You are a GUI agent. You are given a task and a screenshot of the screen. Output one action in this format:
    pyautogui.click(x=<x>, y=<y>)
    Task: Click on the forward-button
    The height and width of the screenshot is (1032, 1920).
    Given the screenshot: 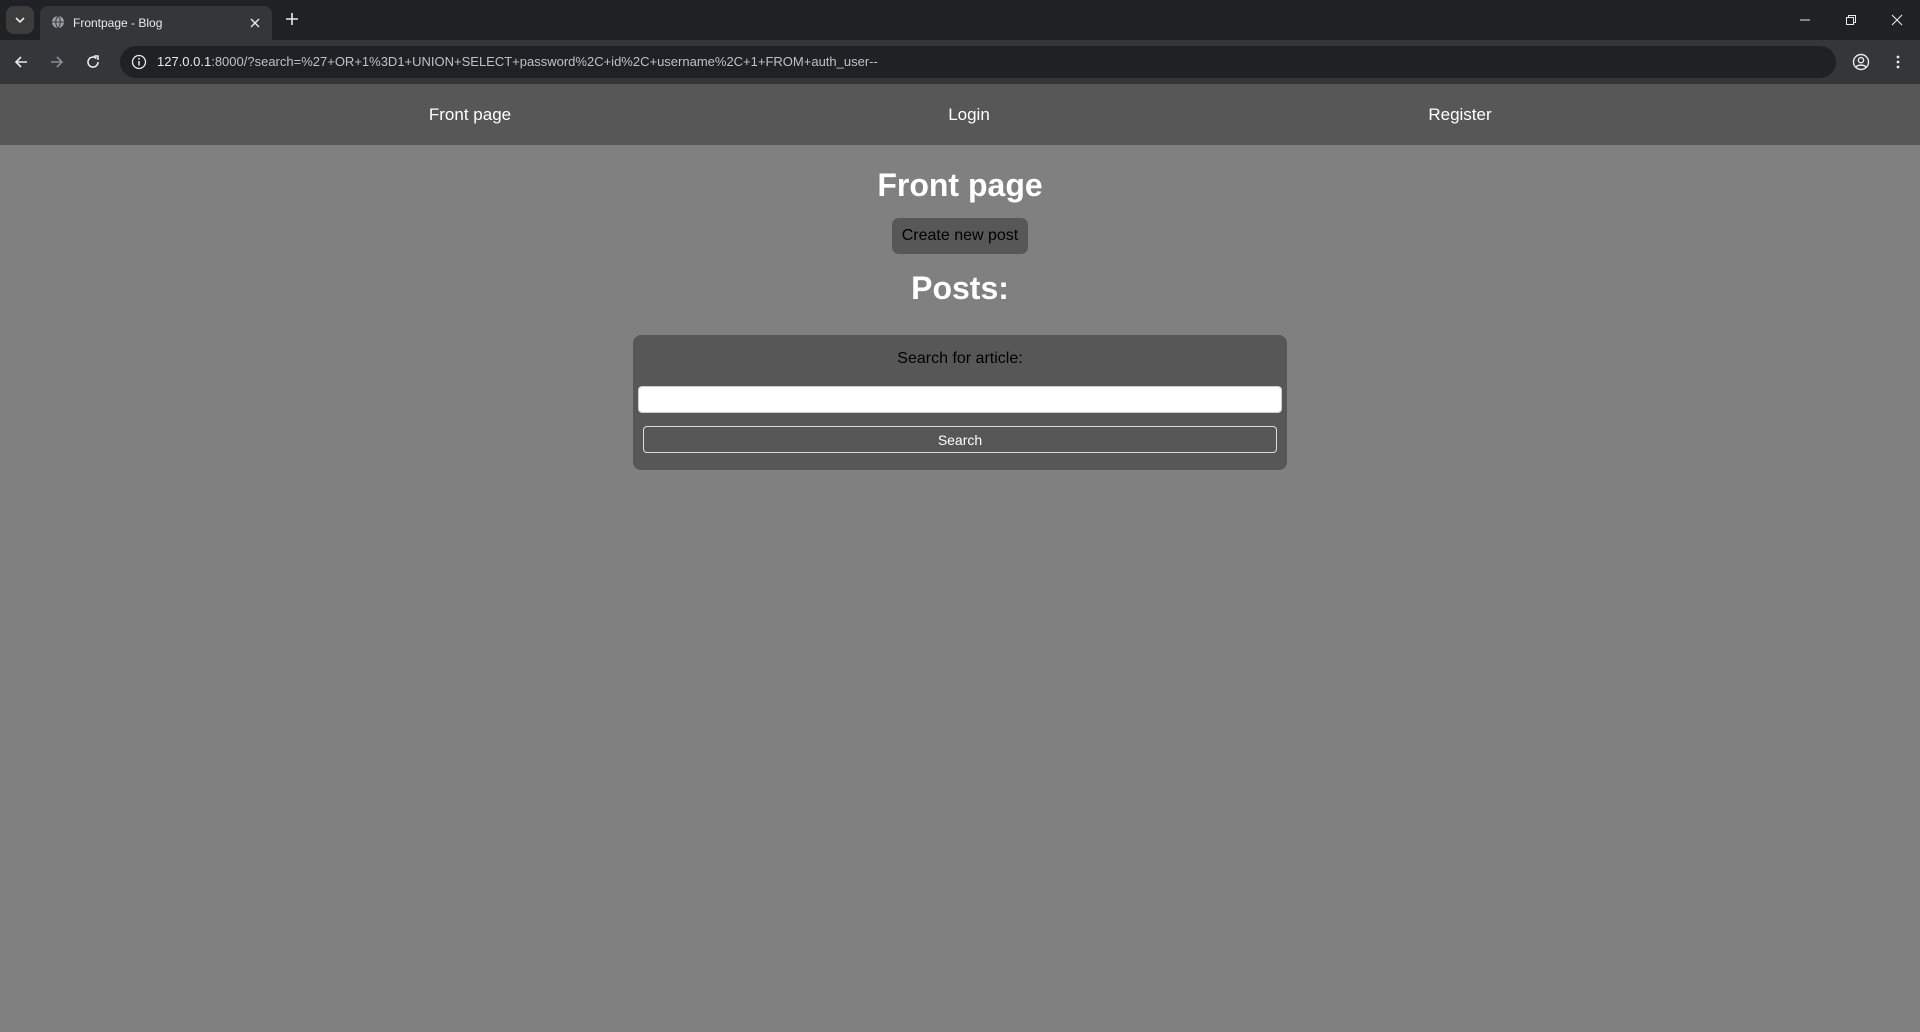 What is the action you would take?
    pyautogui.click(x=57, y=62)
    